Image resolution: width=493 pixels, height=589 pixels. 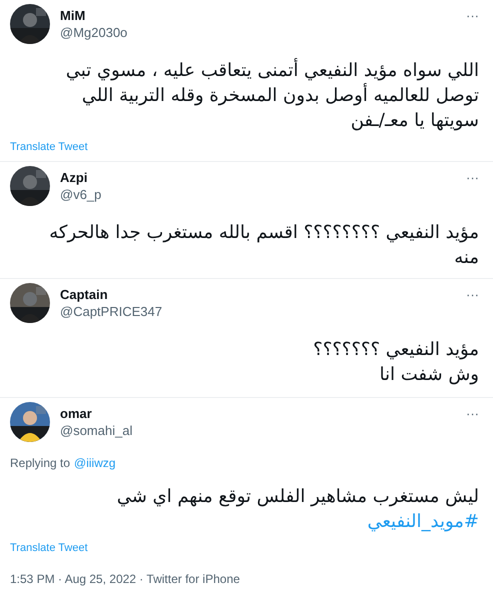 I want to click on tweet-text-line: وش شفت انا, so click(x=429, y=375).